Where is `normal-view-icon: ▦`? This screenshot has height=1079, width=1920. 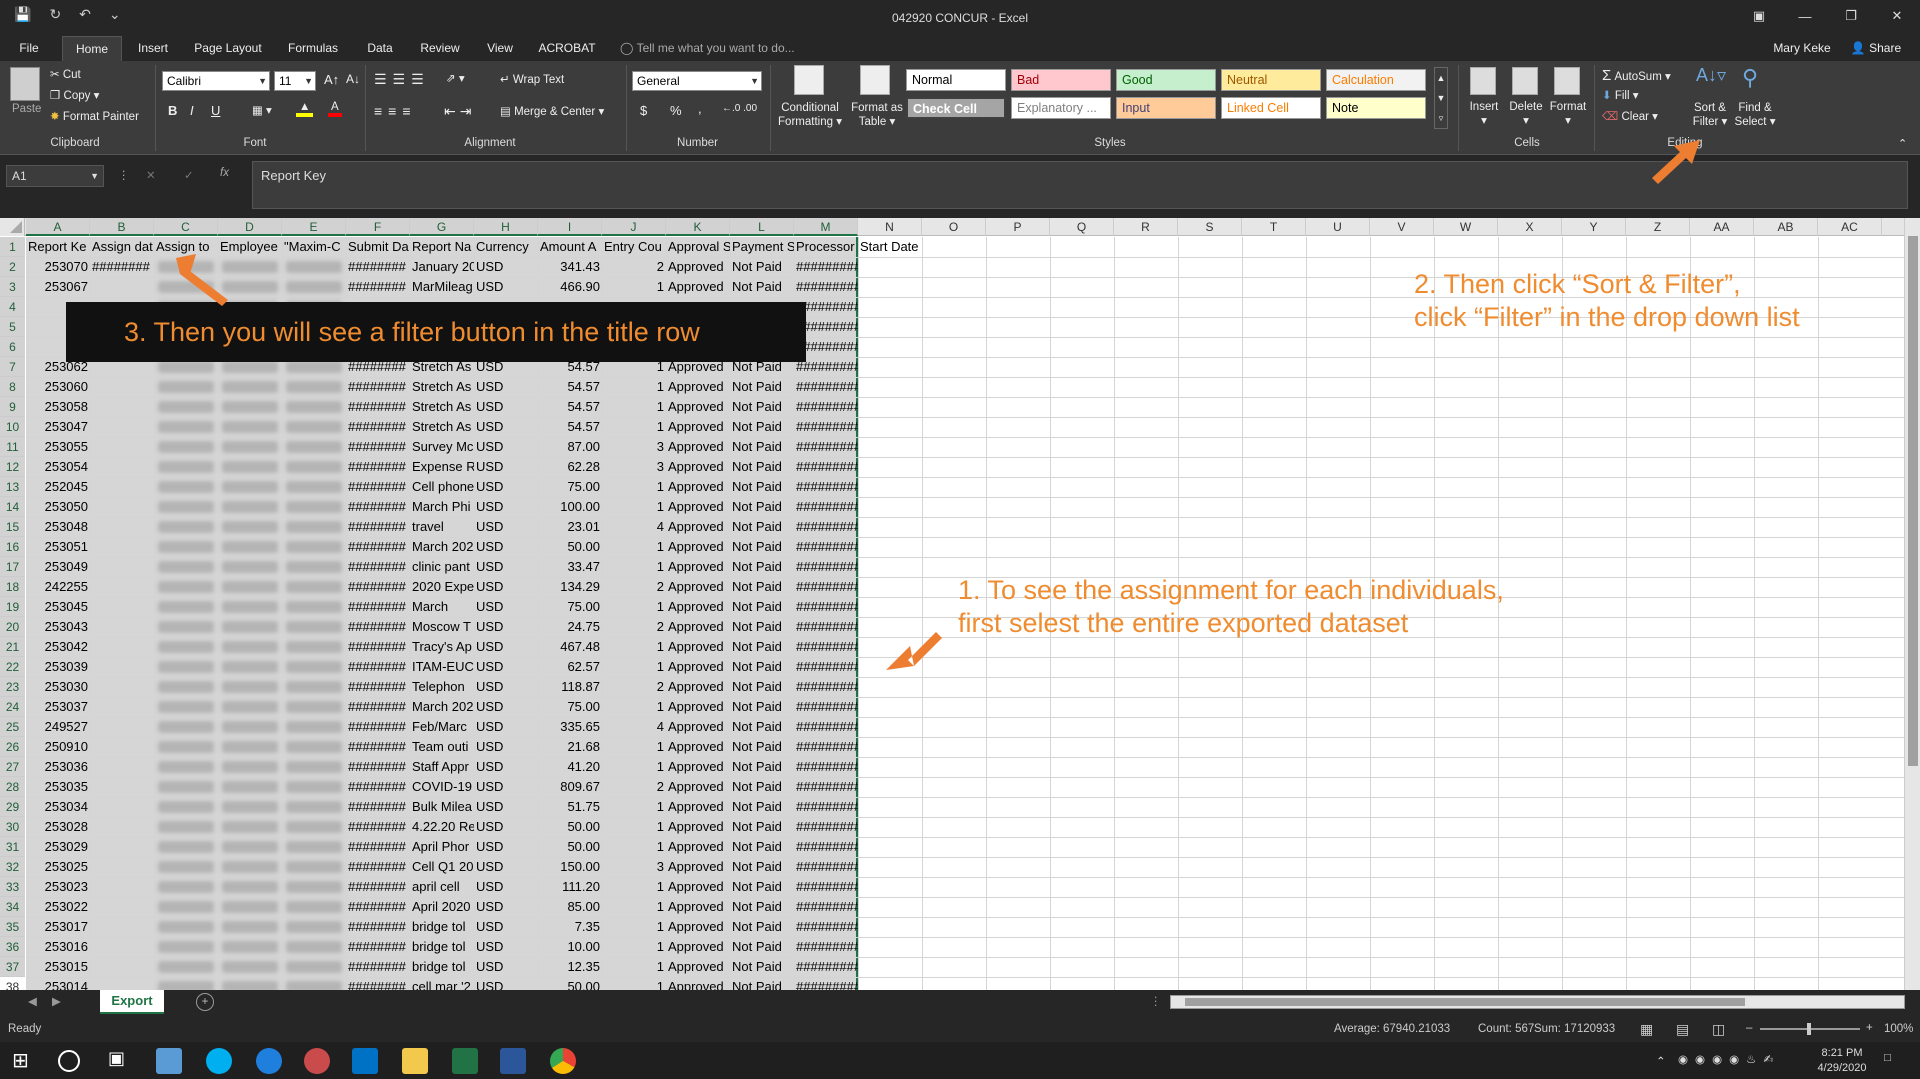
normal-view-icon: ▦ is located at coordinates (1646, 1029).